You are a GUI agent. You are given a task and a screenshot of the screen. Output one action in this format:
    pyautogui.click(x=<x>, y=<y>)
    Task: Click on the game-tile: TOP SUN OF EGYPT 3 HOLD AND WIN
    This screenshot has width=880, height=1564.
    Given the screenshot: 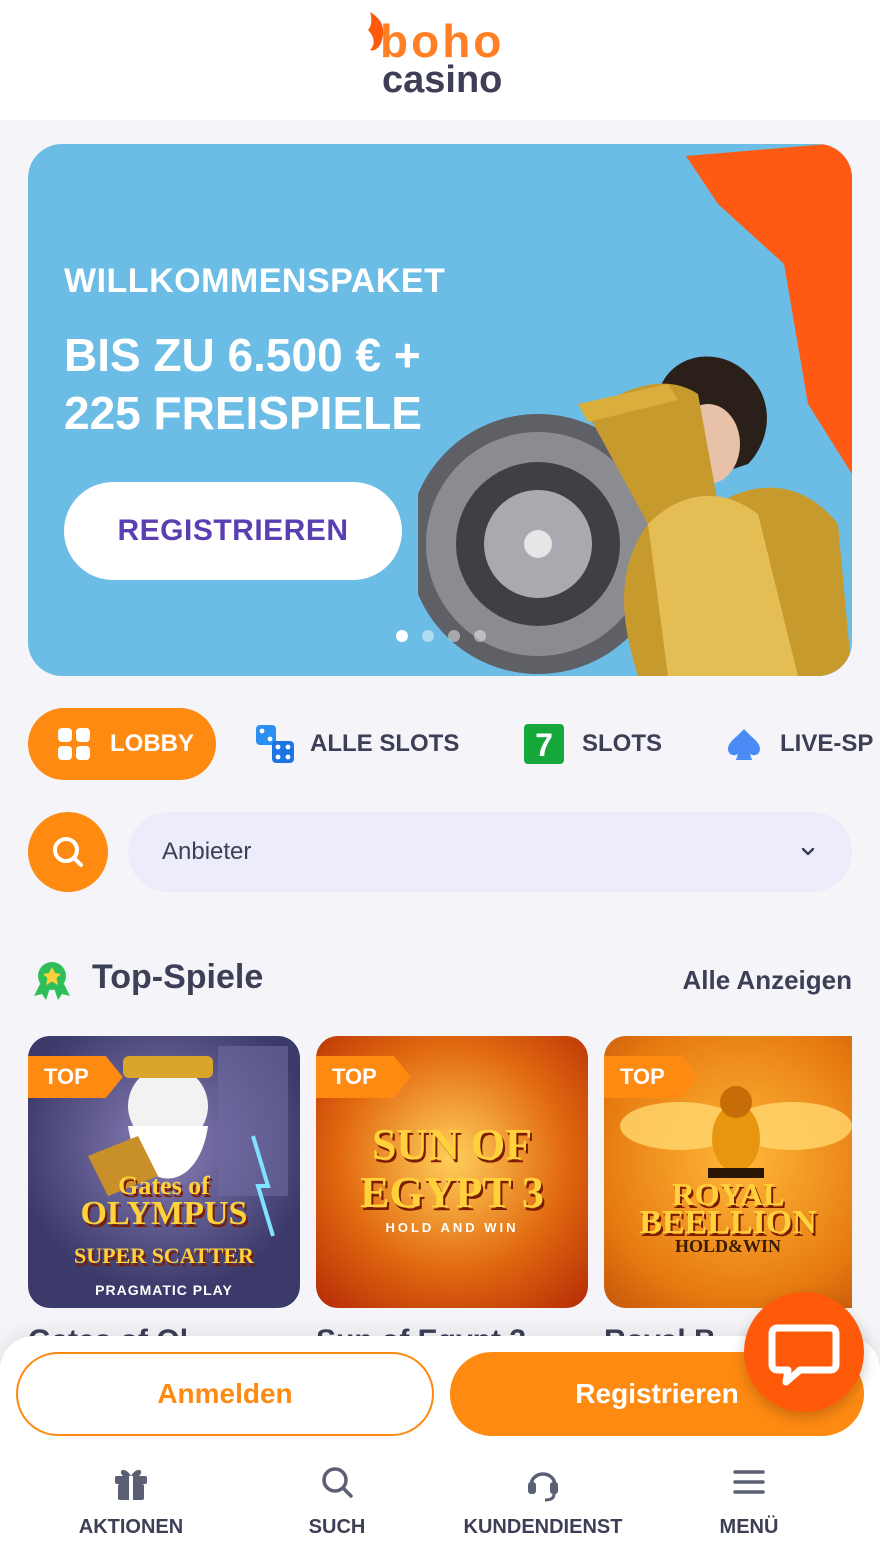 What is the action you would take?
    pyautogui.click(x=452, y=1172)
    